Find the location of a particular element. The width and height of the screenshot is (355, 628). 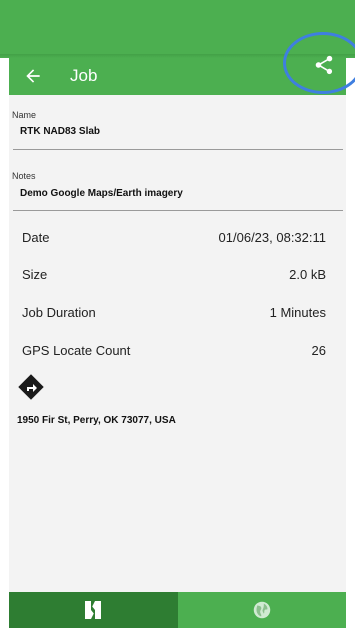

job-duration-label: Job Duration is located at coordinates (59, 312).